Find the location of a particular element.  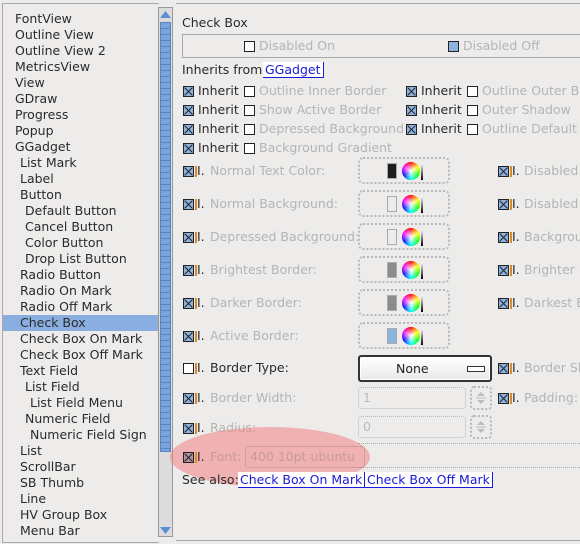

list-item: Cancel Button is located at coordinates (58, 227).